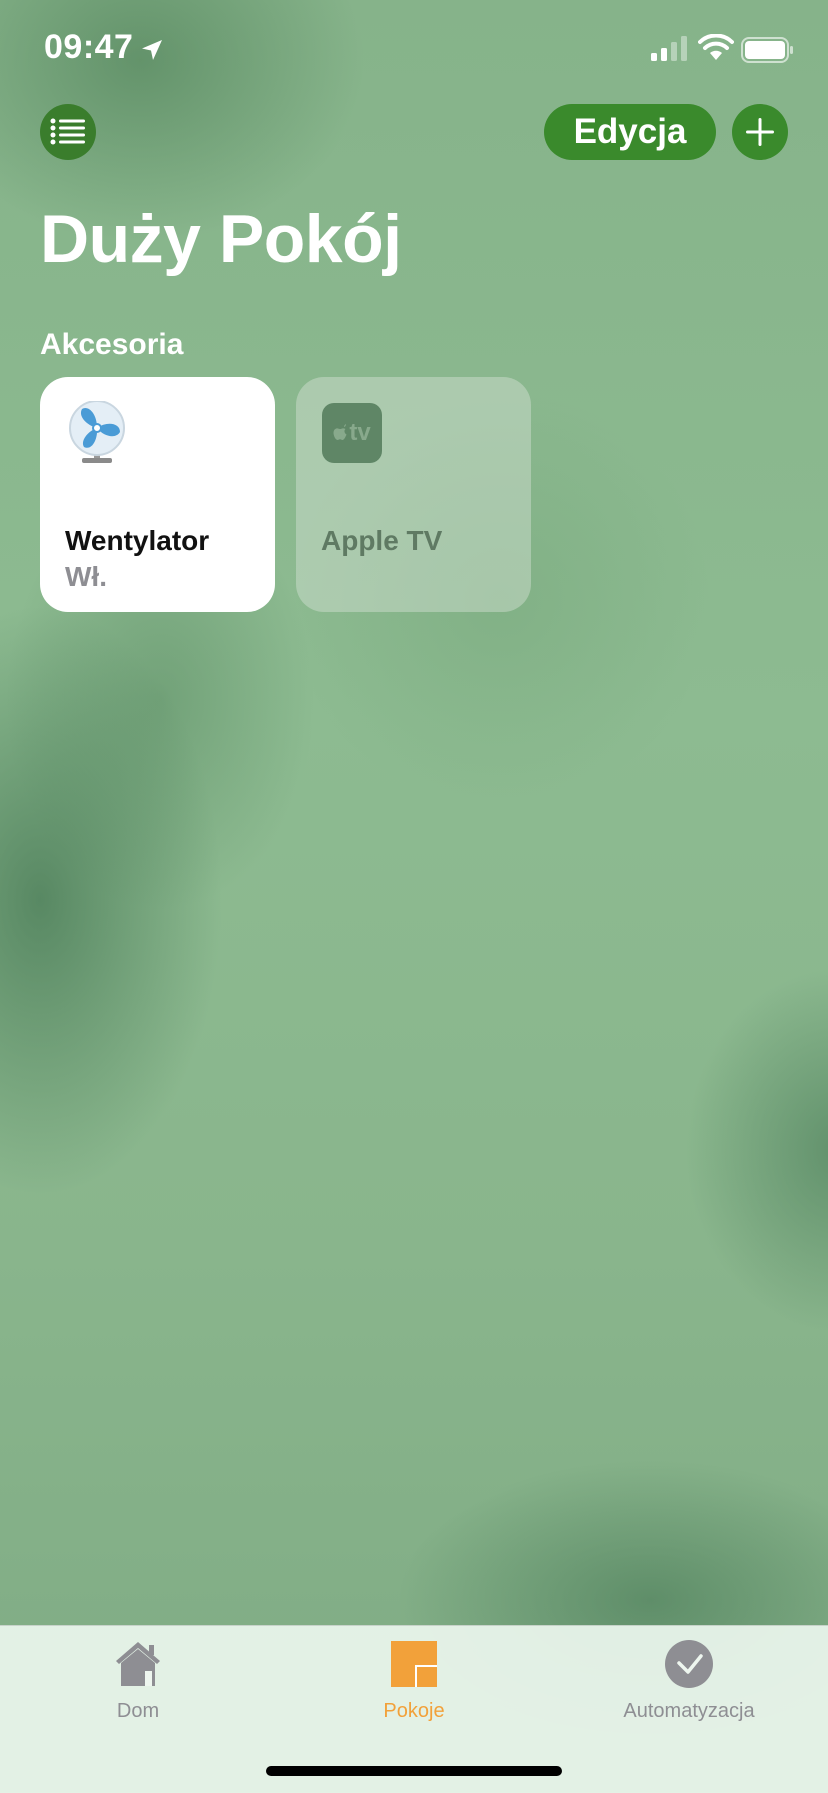 The height and width of the screenshot is (1793, 828). Describe the element at coordinates (382, 540) in the screenshot. I see `accessory-name: Apple TV` at that location.